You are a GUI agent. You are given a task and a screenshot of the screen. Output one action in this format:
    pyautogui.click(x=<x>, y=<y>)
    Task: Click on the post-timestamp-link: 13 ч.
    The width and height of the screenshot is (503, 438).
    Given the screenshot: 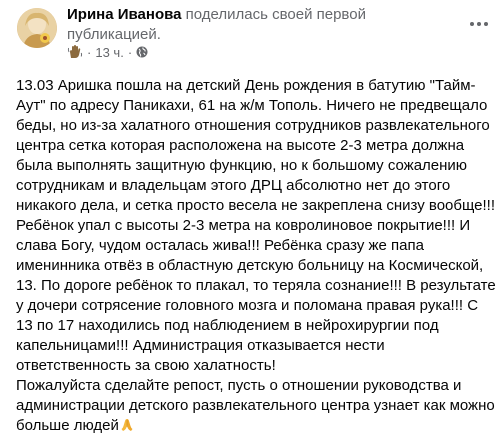 What is the action you would take?
    pyautogui.click(x=109, y=52)
    